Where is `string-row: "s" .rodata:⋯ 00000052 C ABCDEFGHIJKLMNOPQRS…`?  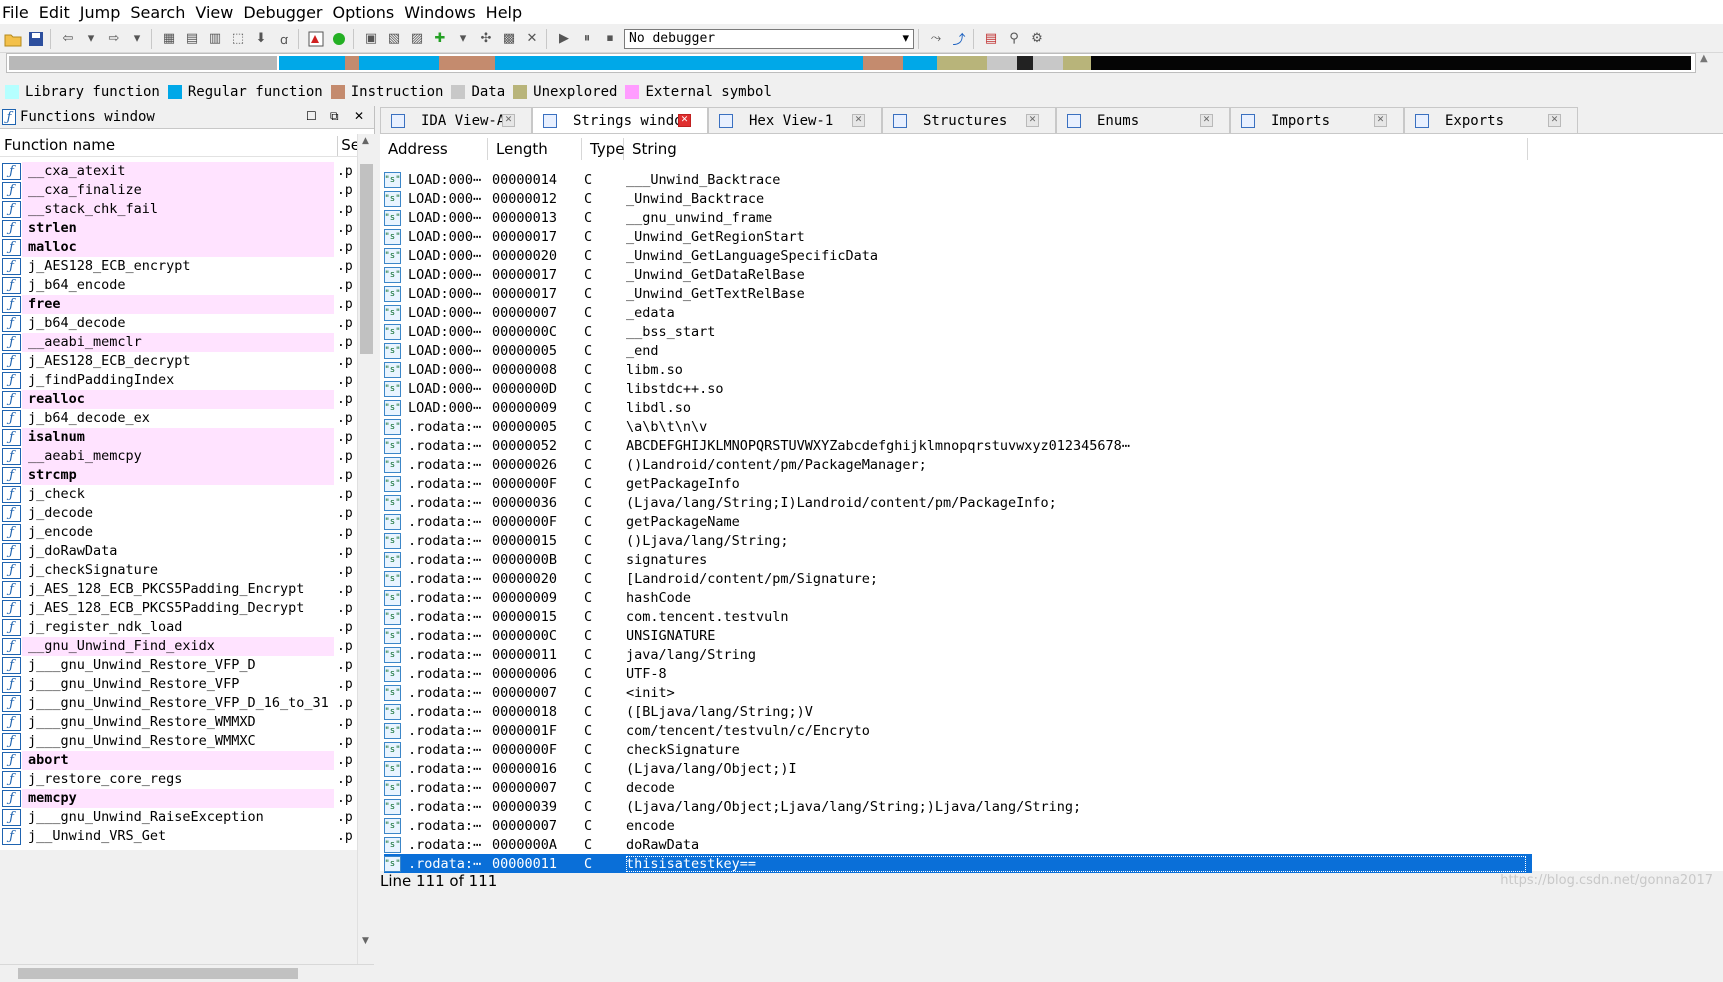
string-row: "s" .rodata:⋯ 00000052 C ABCDEFGHIJKLMNOPQRS… is located at coordinates (958, 445).